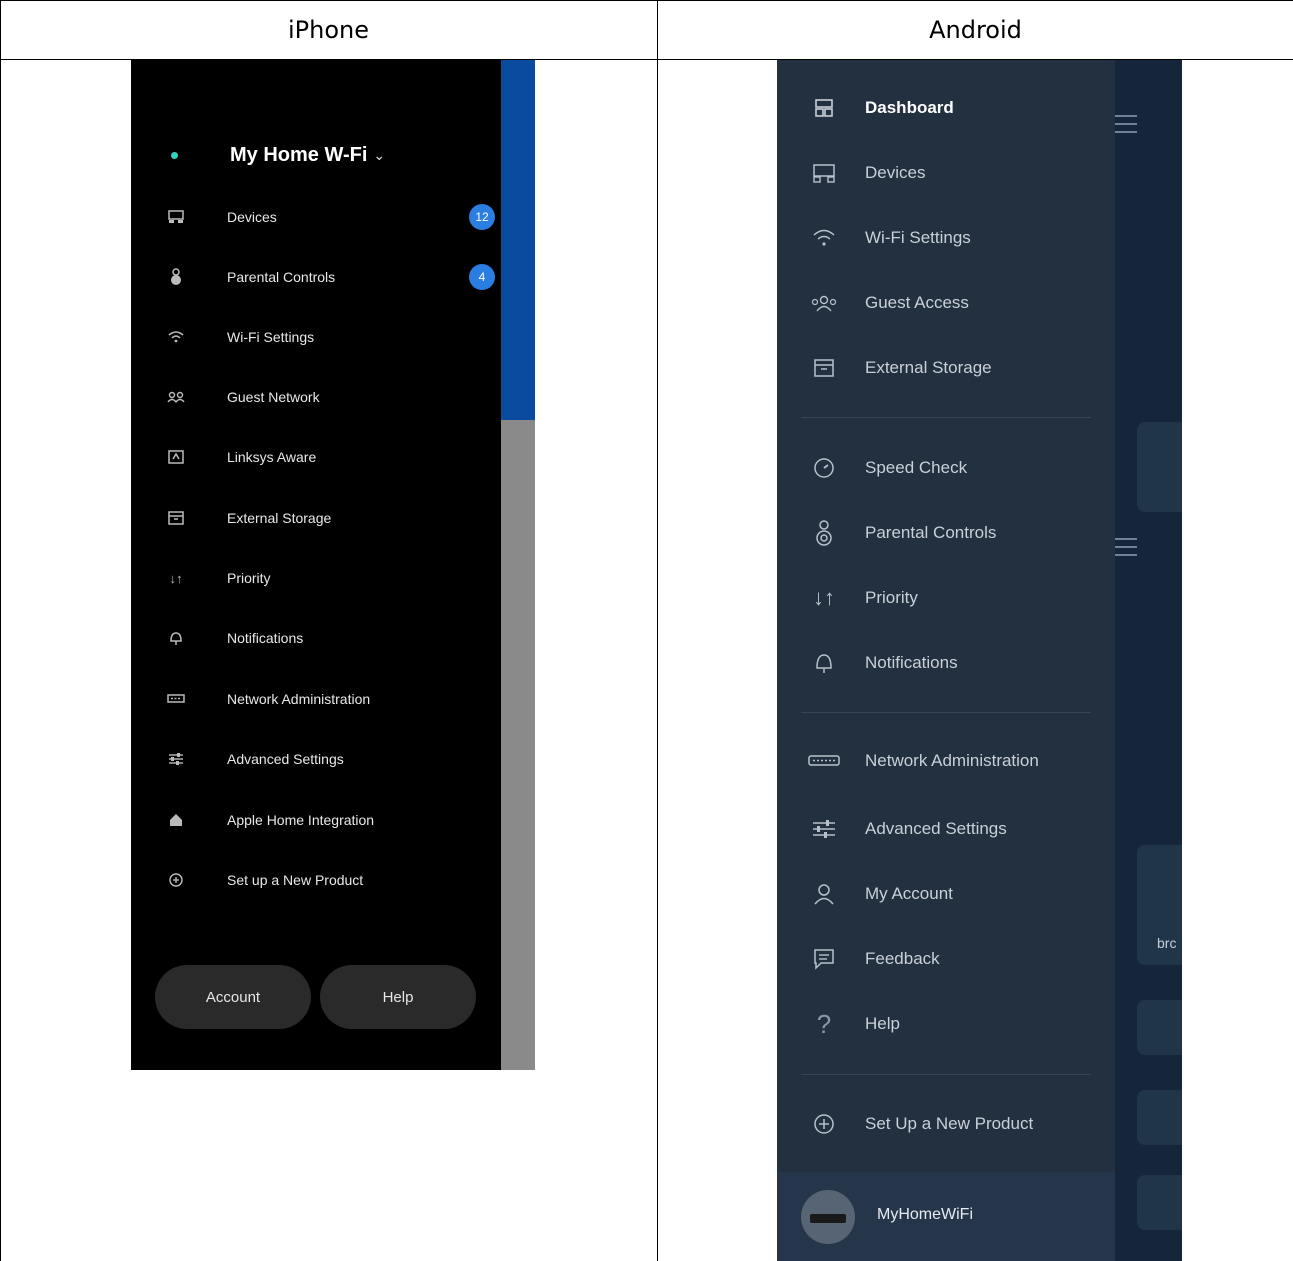  What do you see at coordinates (176, 820) in the screenshot?
I see `apple-home-icon` at bounding box center [176, 820].